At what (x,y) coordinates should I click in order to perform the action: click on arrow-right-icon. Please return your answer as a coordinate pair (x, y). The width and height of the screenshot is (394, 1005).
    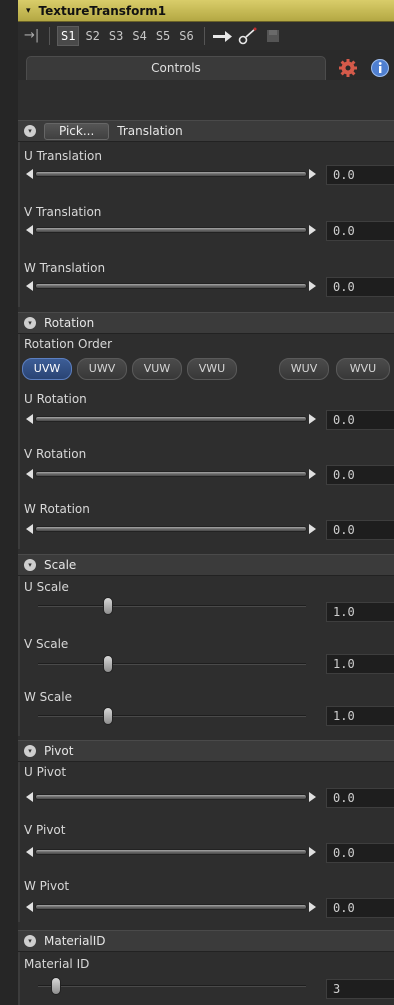
    Looking at the image, I should click on (223, 36).